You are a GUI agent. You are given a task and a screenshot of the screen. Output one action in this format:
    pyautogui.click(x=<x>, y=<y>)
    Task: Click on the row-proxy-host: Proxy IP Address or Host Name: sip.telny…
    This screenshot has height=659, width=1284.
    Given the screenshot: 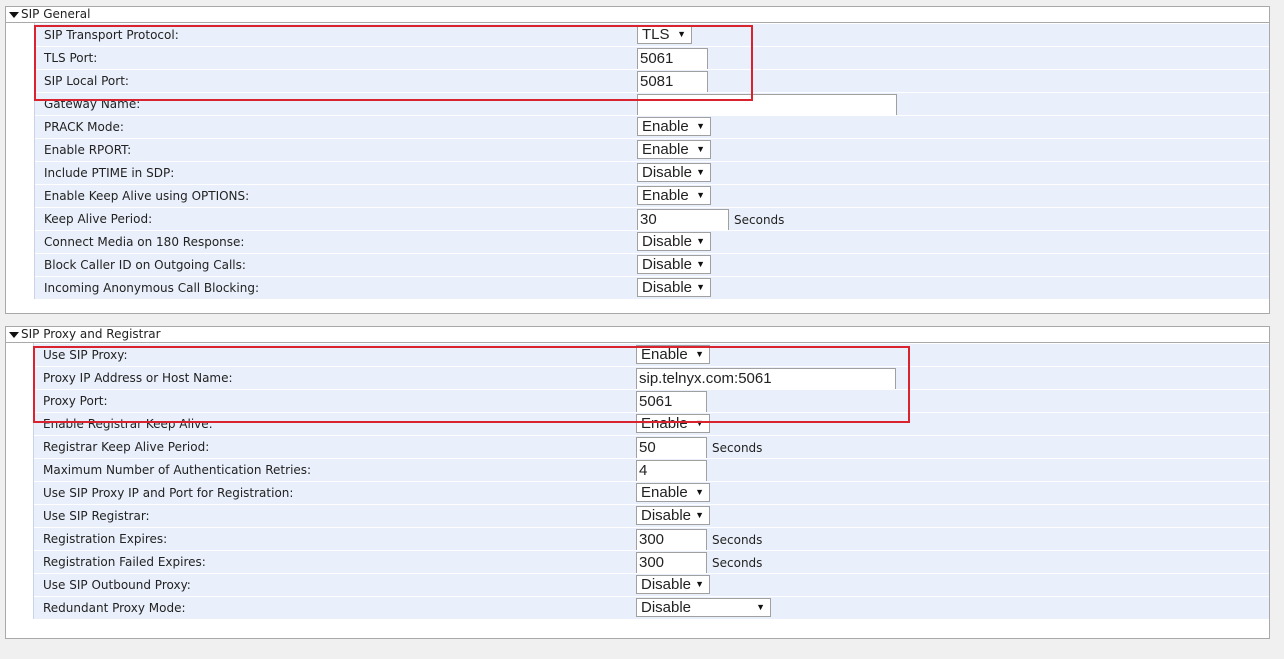 What is the action you would take?
    pyautogui.click(x=651, y=378)
    